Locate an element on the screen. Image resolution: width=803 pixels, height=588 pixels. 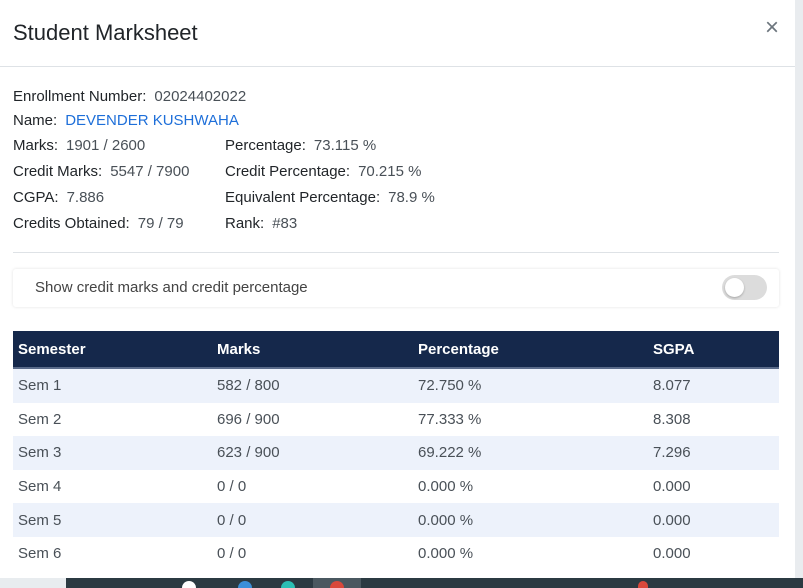
credits-obtained-value: 79 / 79 is located at coordinates (160, 223).